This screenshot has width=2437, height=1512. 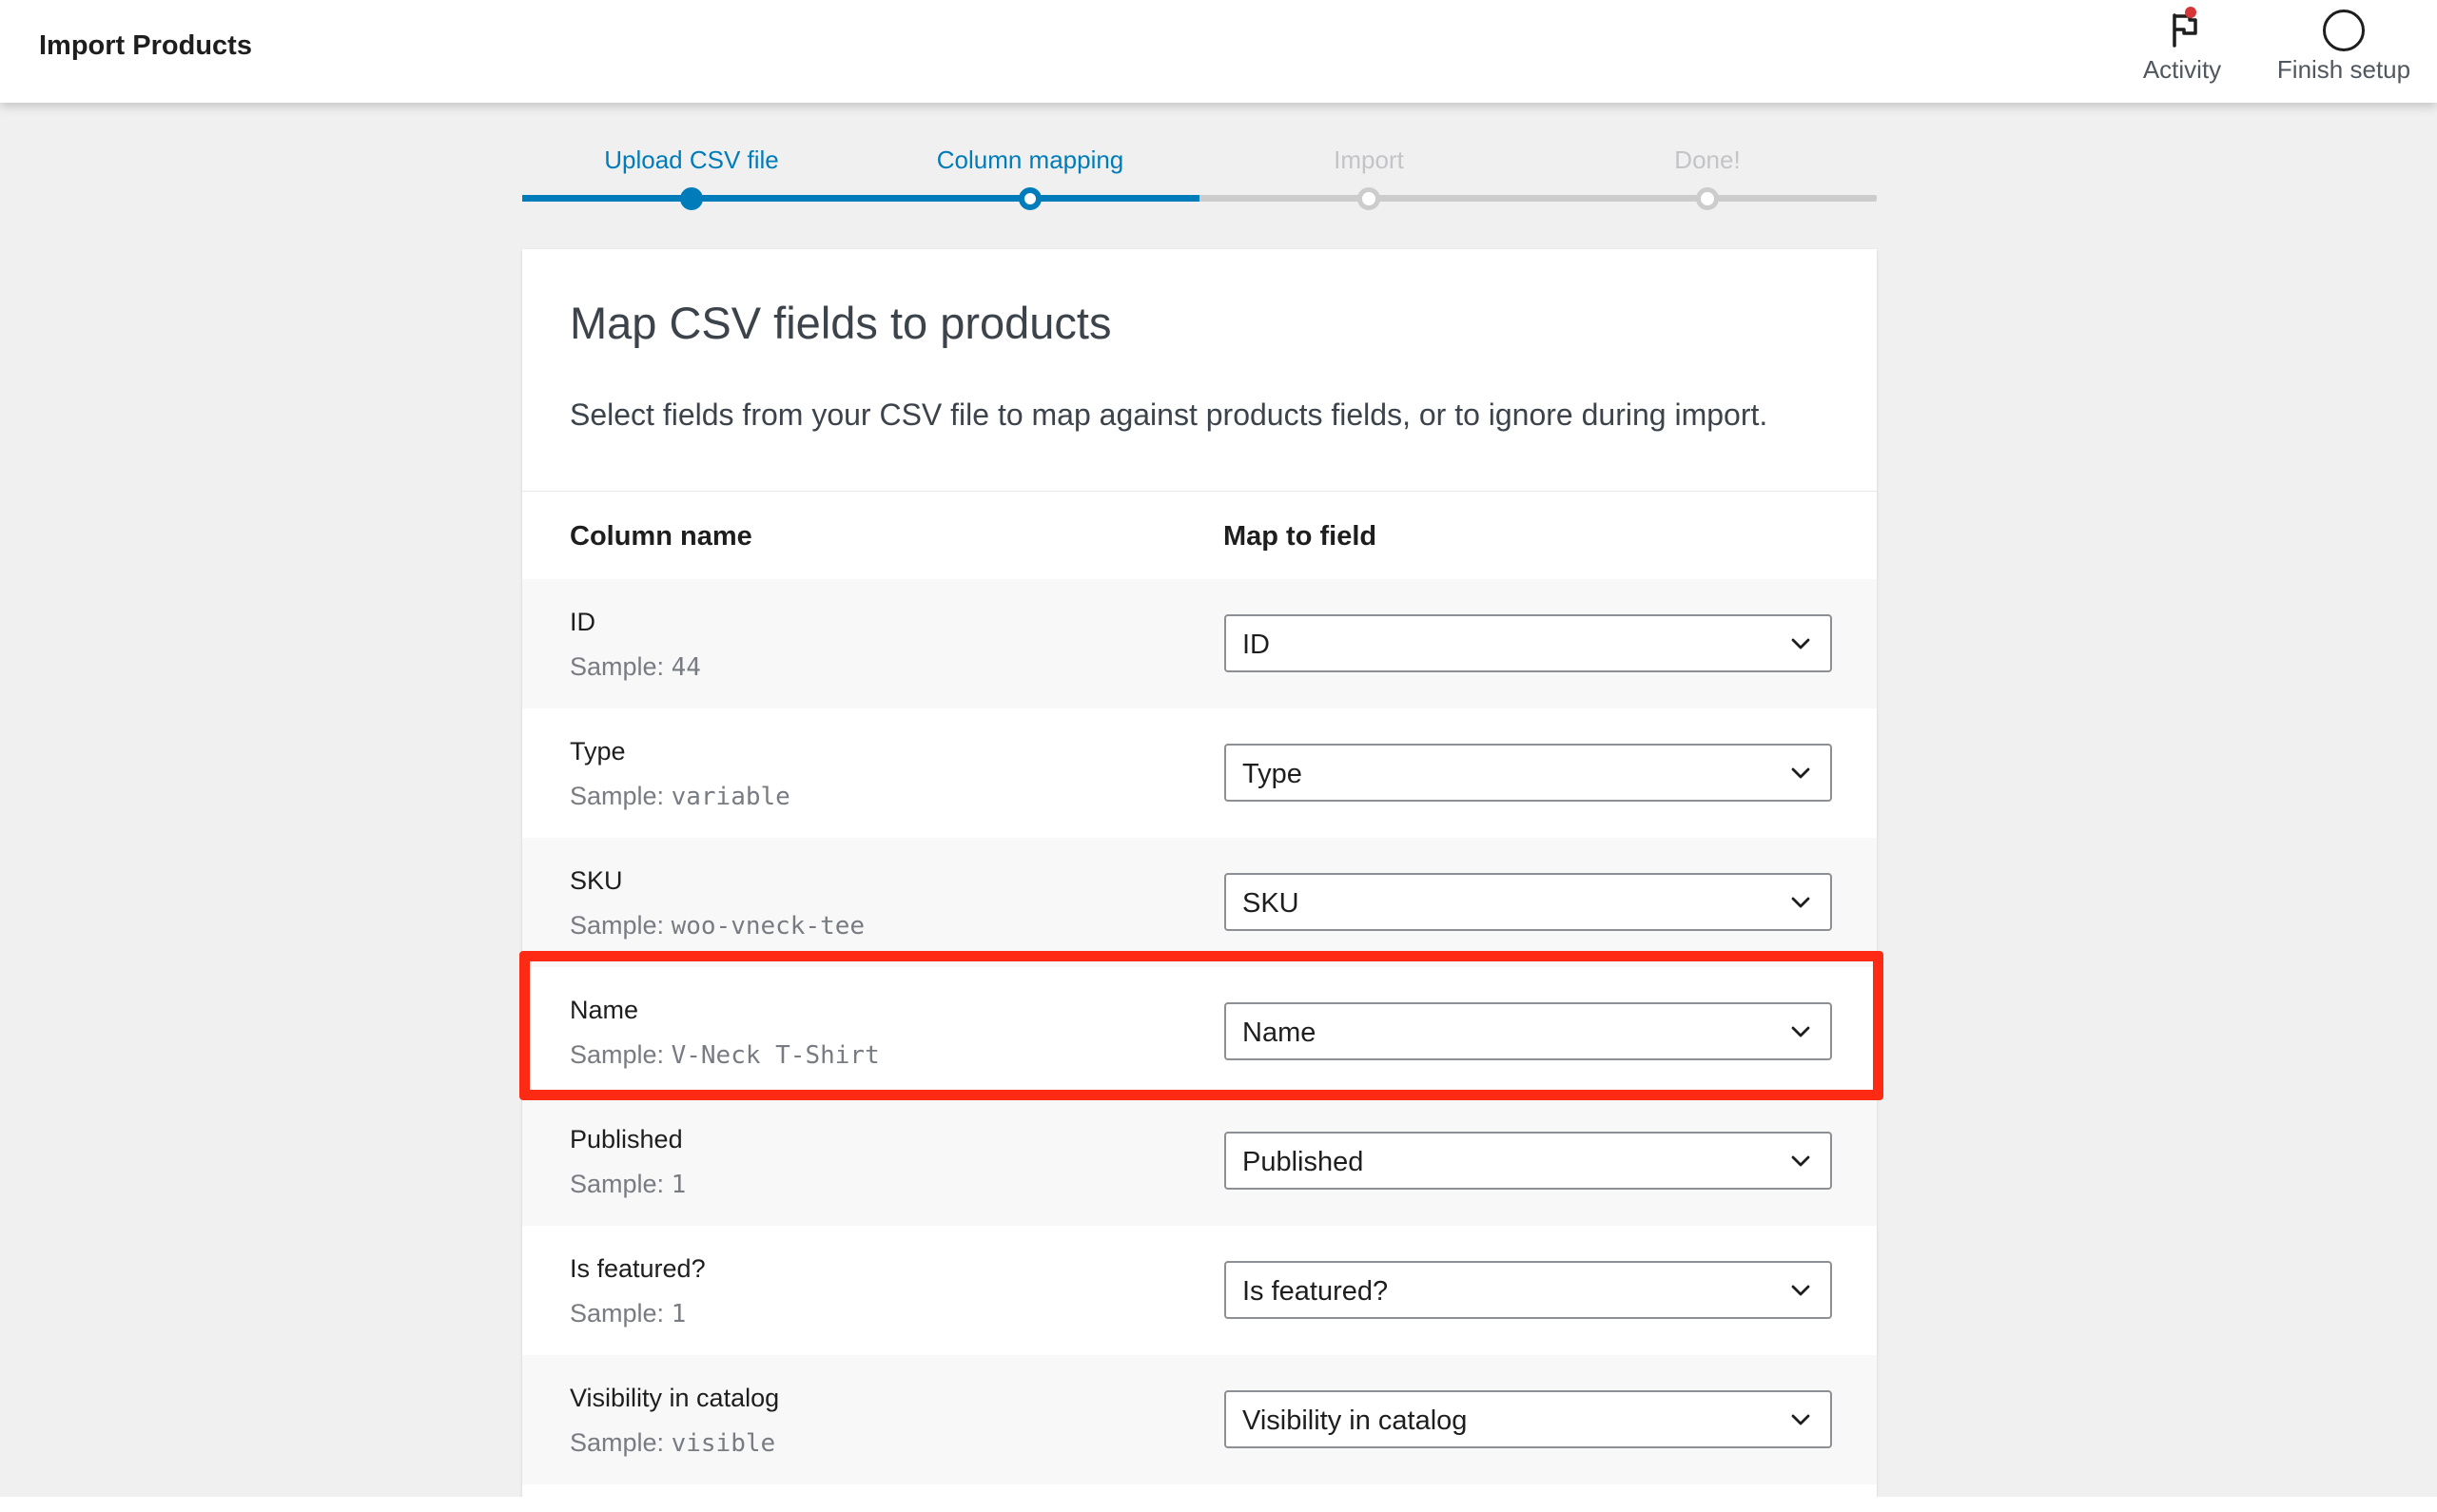 I want to click on card-title: Map CSV fields to products, so click(x=841, y=323).